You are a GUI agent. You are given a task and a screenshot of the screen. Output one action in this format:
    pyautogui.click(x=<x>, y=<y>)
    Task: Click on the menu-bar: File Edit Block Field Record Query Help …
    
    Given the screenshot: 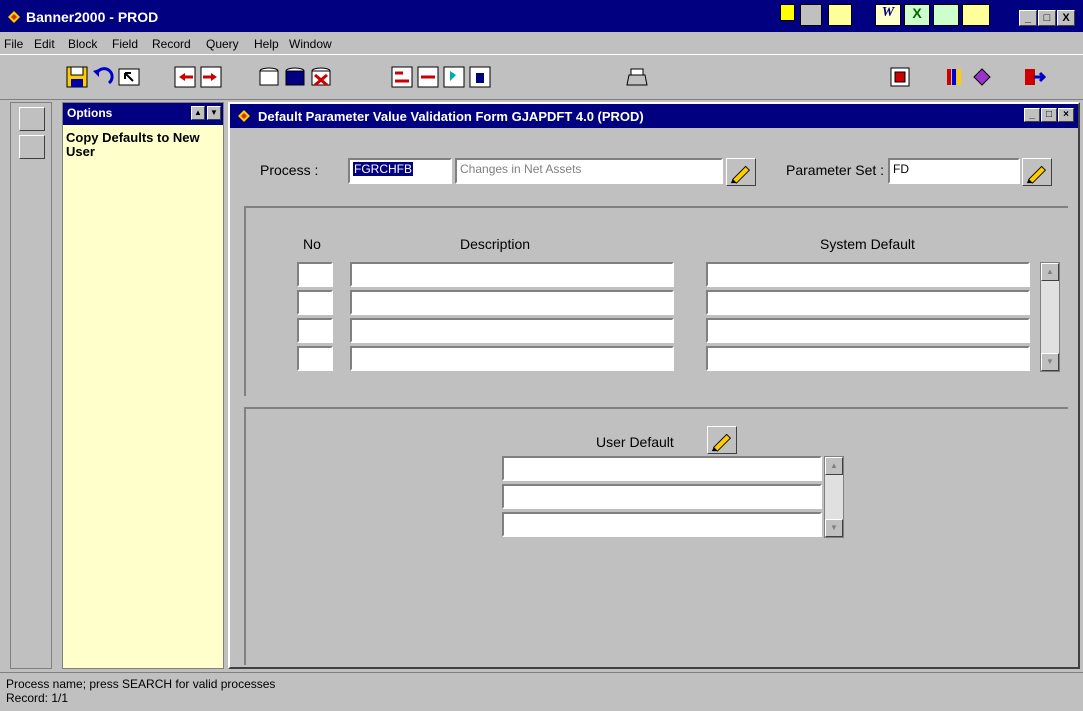 What is the action you would take?
    pyautogui.click(x=541, y=43)
    